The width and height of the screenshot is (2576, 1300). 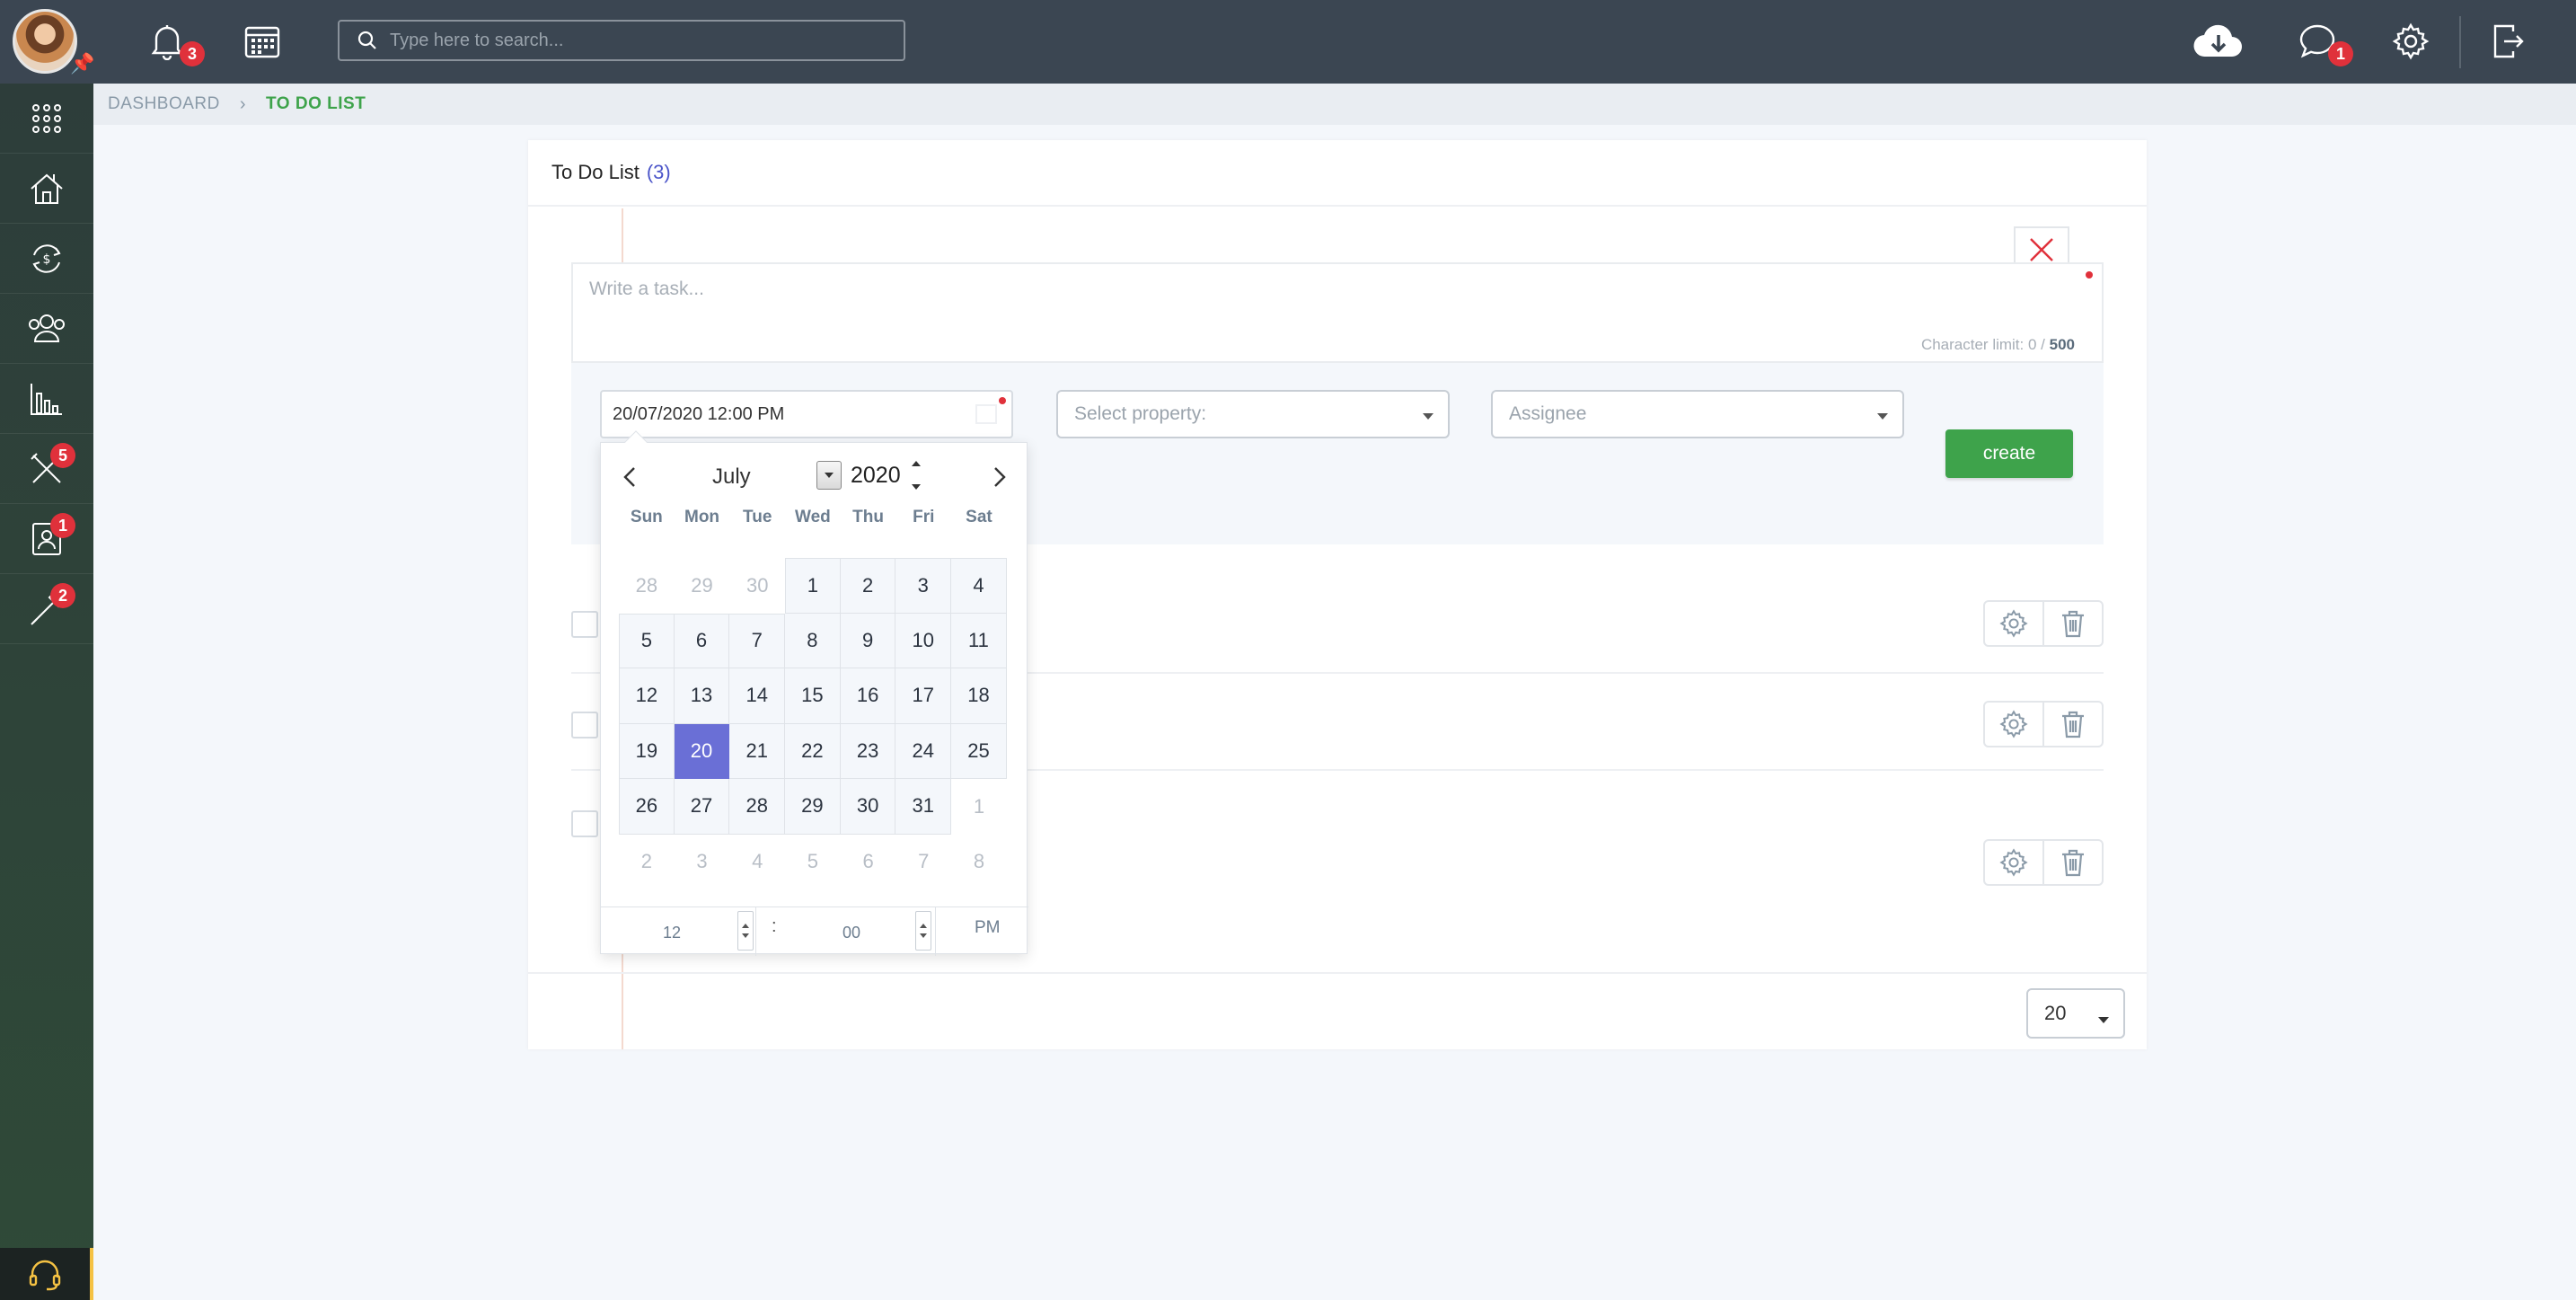 I want to click on calendar-day: 12, so click(x=647, y=696).